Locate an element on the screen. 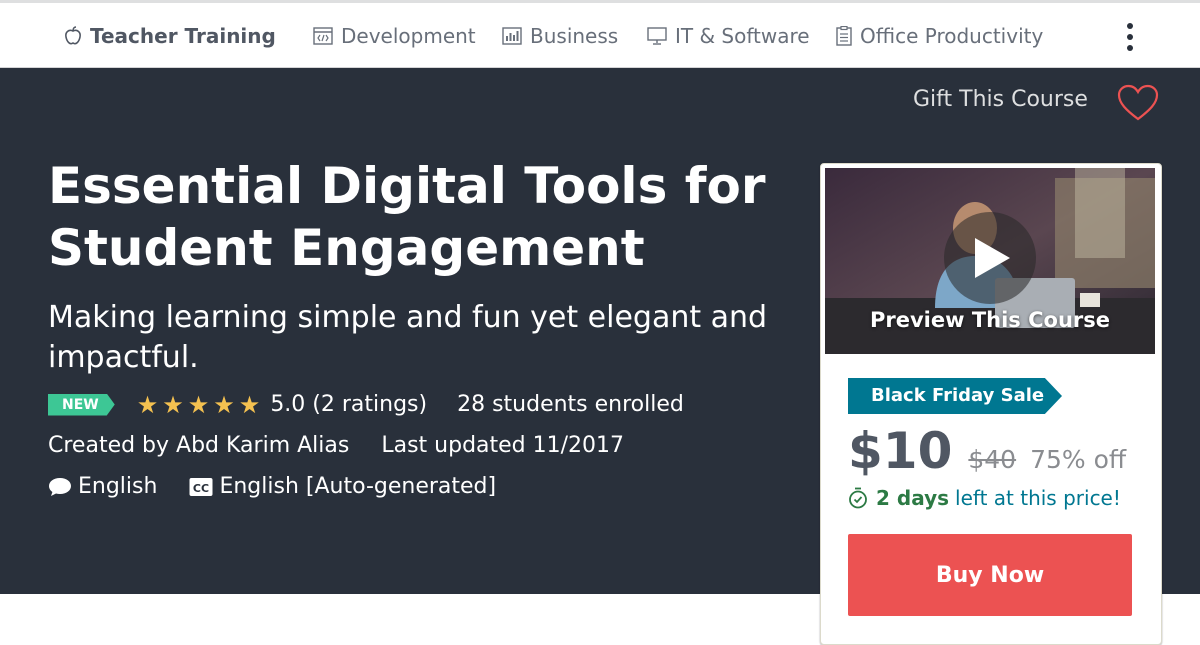  nav-item-business: Business is located at coordinates (560, 35).